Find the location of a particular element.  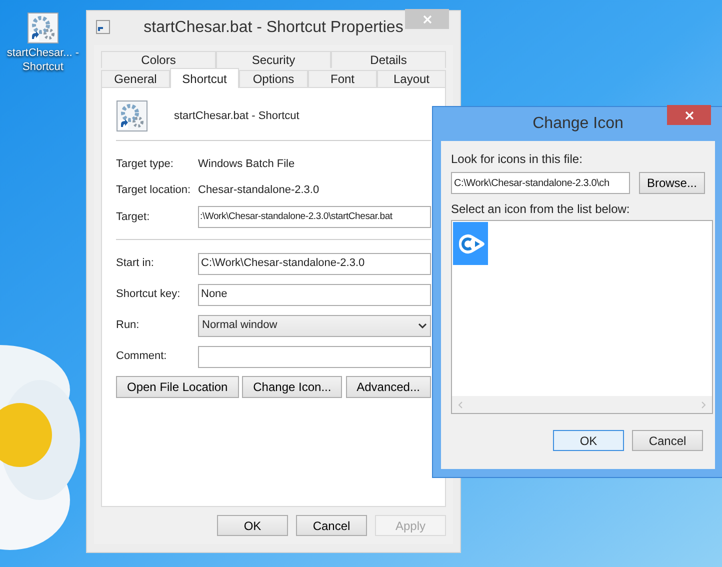

action-button: Open File Location is located at coordinates (177, 387).